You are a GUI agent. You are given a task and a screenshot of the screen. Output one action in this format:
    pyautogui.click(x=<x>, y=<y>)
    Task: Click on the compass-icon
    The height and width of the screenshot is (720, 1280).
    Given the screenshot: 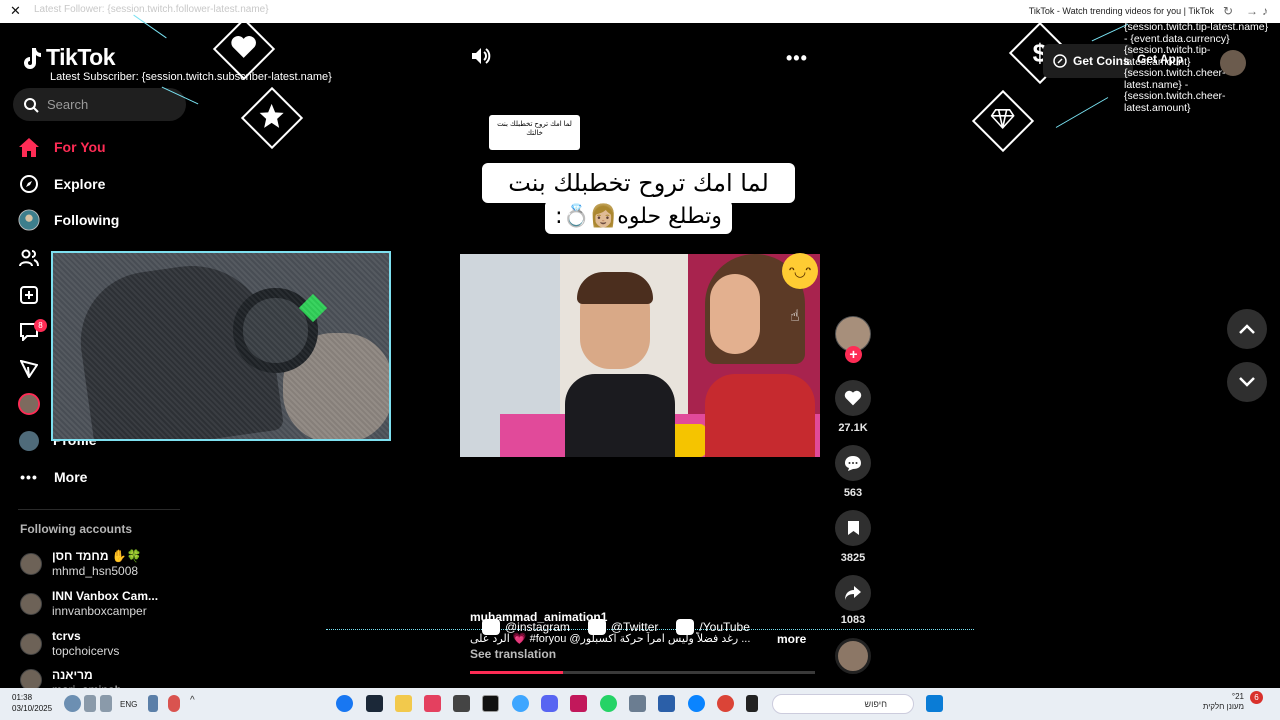 What is the action you would take?
    pyautogui.click(x=29, y=184)
    